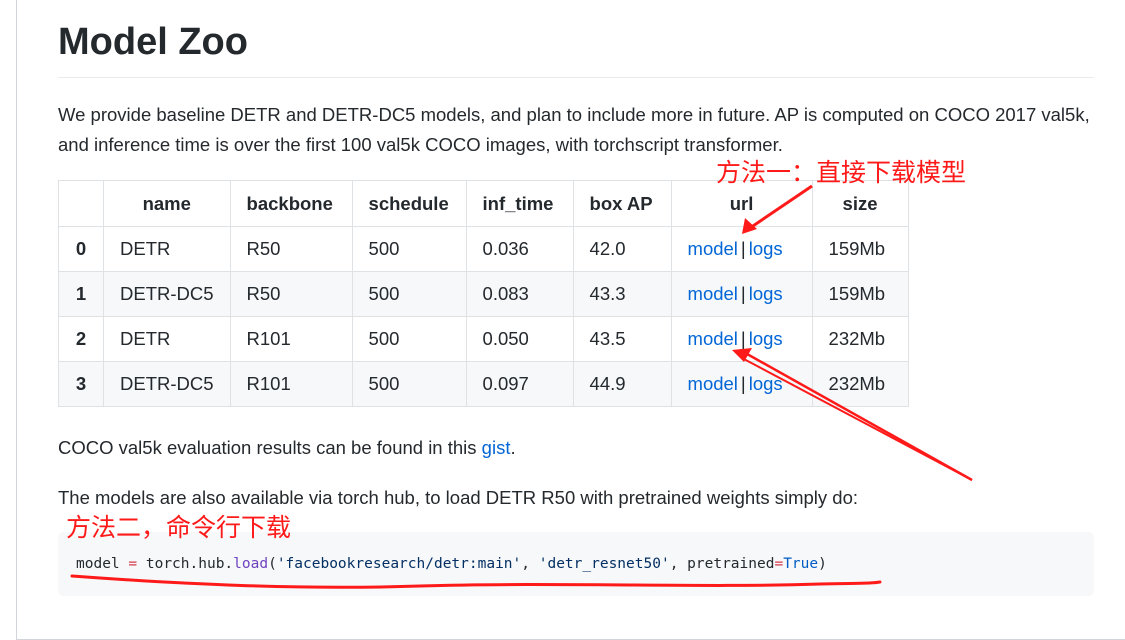  I want to click on header-box-ap: box AP, so click(622, 203).